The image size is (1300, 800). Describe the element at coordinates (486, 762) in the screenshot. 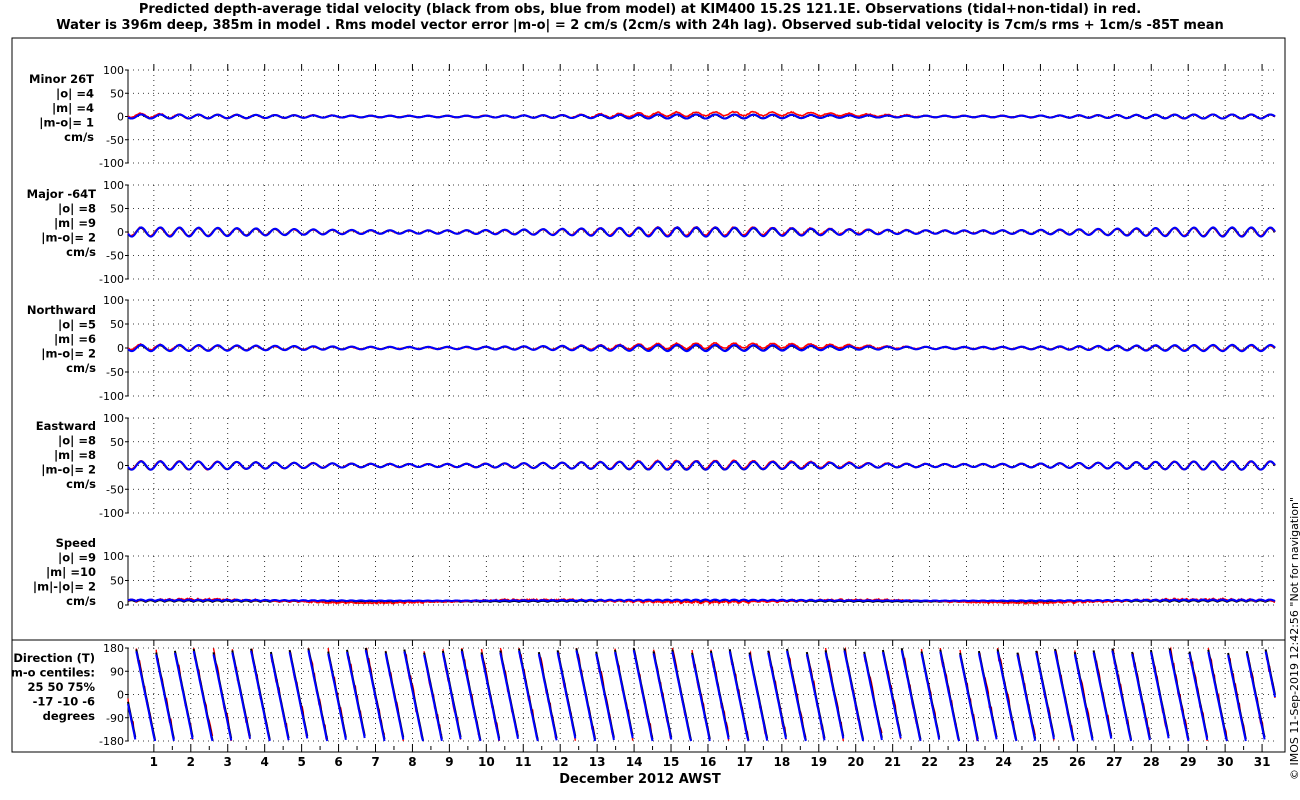

I see `x-tick-label: 10` at that location.